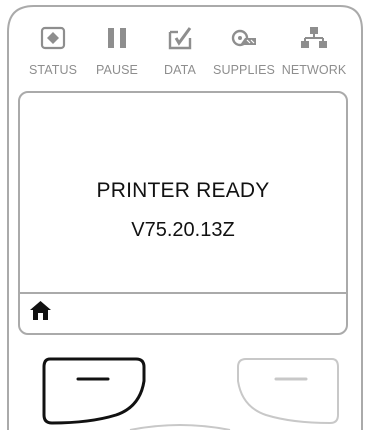  What do you see at coordinates (117, 70) in the screenshot?
I see `pause-label: PAUSE` at bounding box center [117, 70].